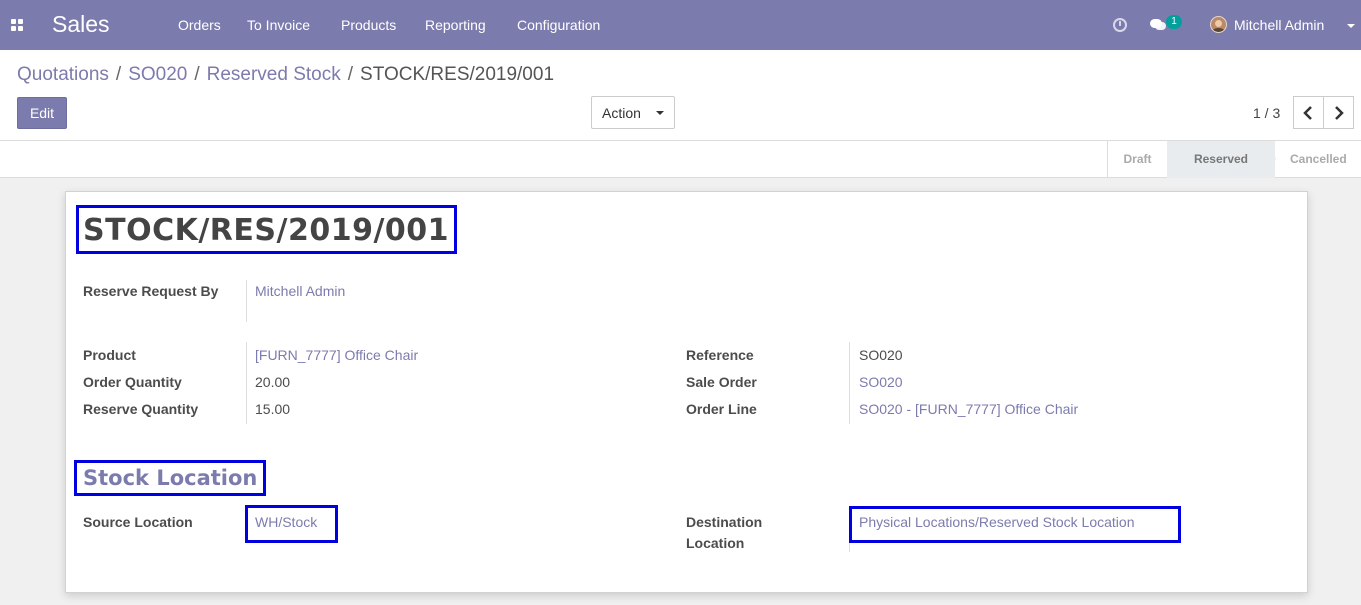  I want to click on sale-order-value: SO020, so click(881, 382).